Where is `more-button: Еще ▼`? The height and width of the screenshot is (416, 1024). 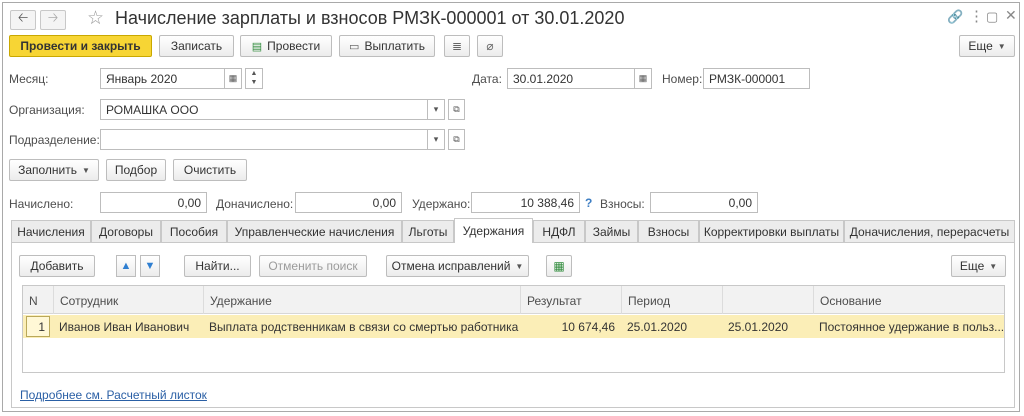 more-button: Еще ▼ is located at coordinates (987, 46).